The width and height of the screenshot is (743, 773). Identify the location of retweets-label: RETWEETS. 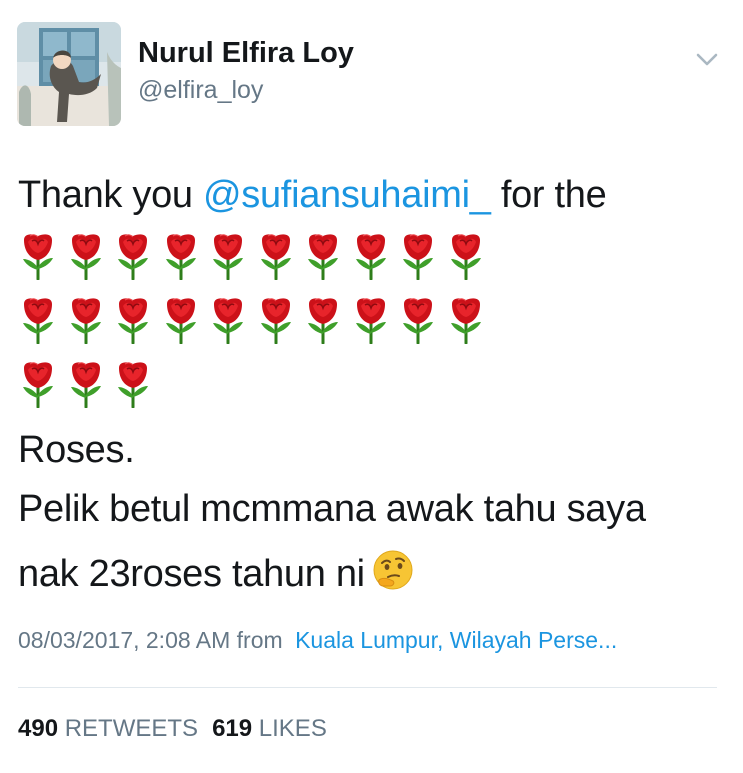
(131, 728).